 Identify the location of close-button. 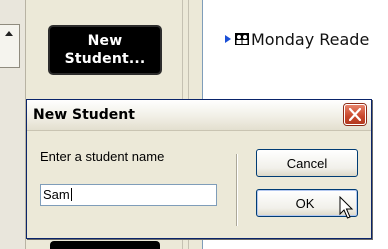
(355, 114).